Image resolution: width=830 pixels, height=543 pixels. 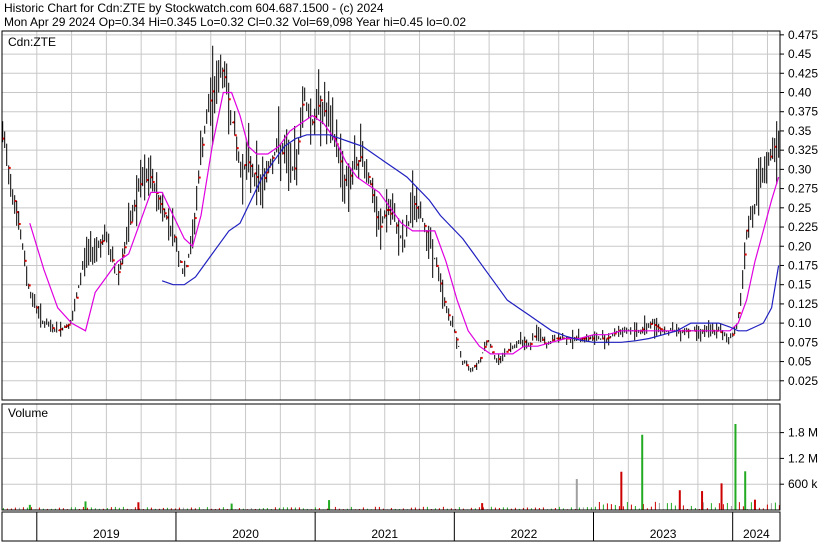 What do you see at coordinates (803, 150) in the screenshot?
I see `price-tick-label: 0.325` at bounding box center [803, 150].